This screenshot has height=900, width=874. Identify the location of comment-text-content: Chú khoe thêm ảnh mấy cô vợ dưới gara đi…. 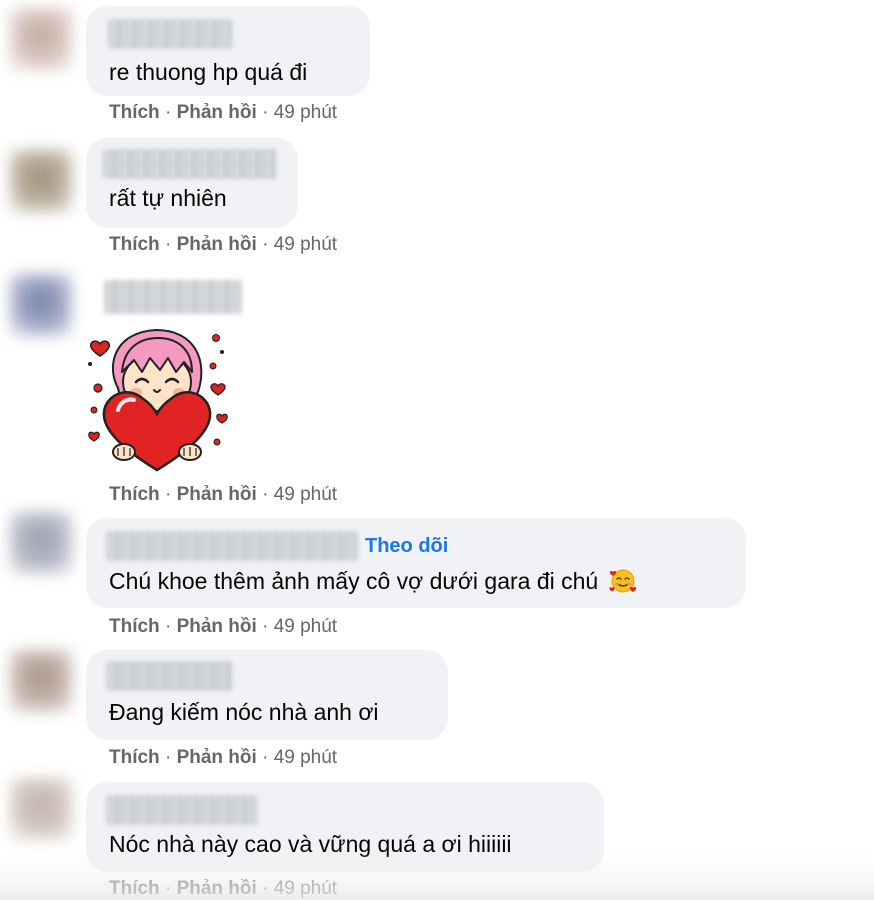
(354, 581).